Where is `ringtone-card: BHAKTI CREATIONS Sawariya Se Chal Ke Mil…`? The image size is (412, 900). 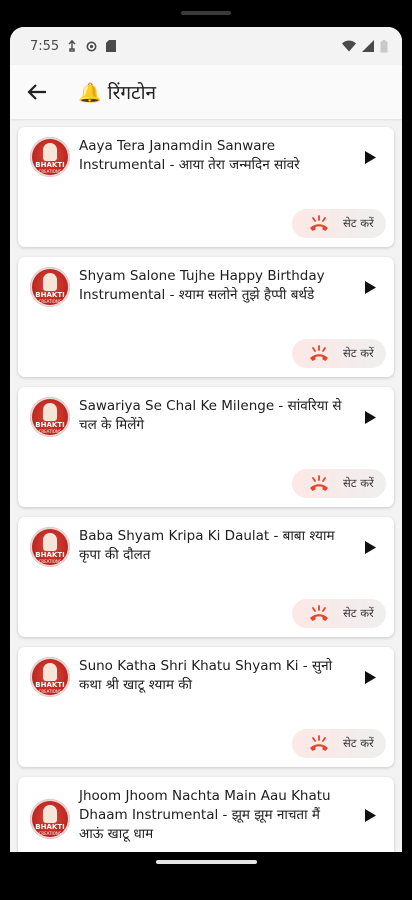
ringtone-card: BHAKTI CREATIONS Sawariya Se Chal Ke Mil… is located at coordinates (206, 447).